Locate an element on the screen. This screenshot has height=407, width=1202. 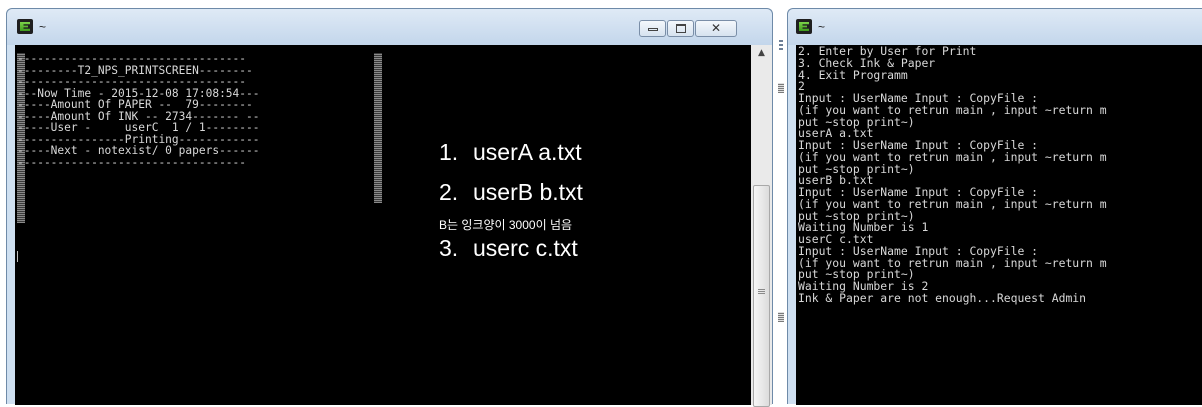
minimize-button is located at coordinates (652, 28).